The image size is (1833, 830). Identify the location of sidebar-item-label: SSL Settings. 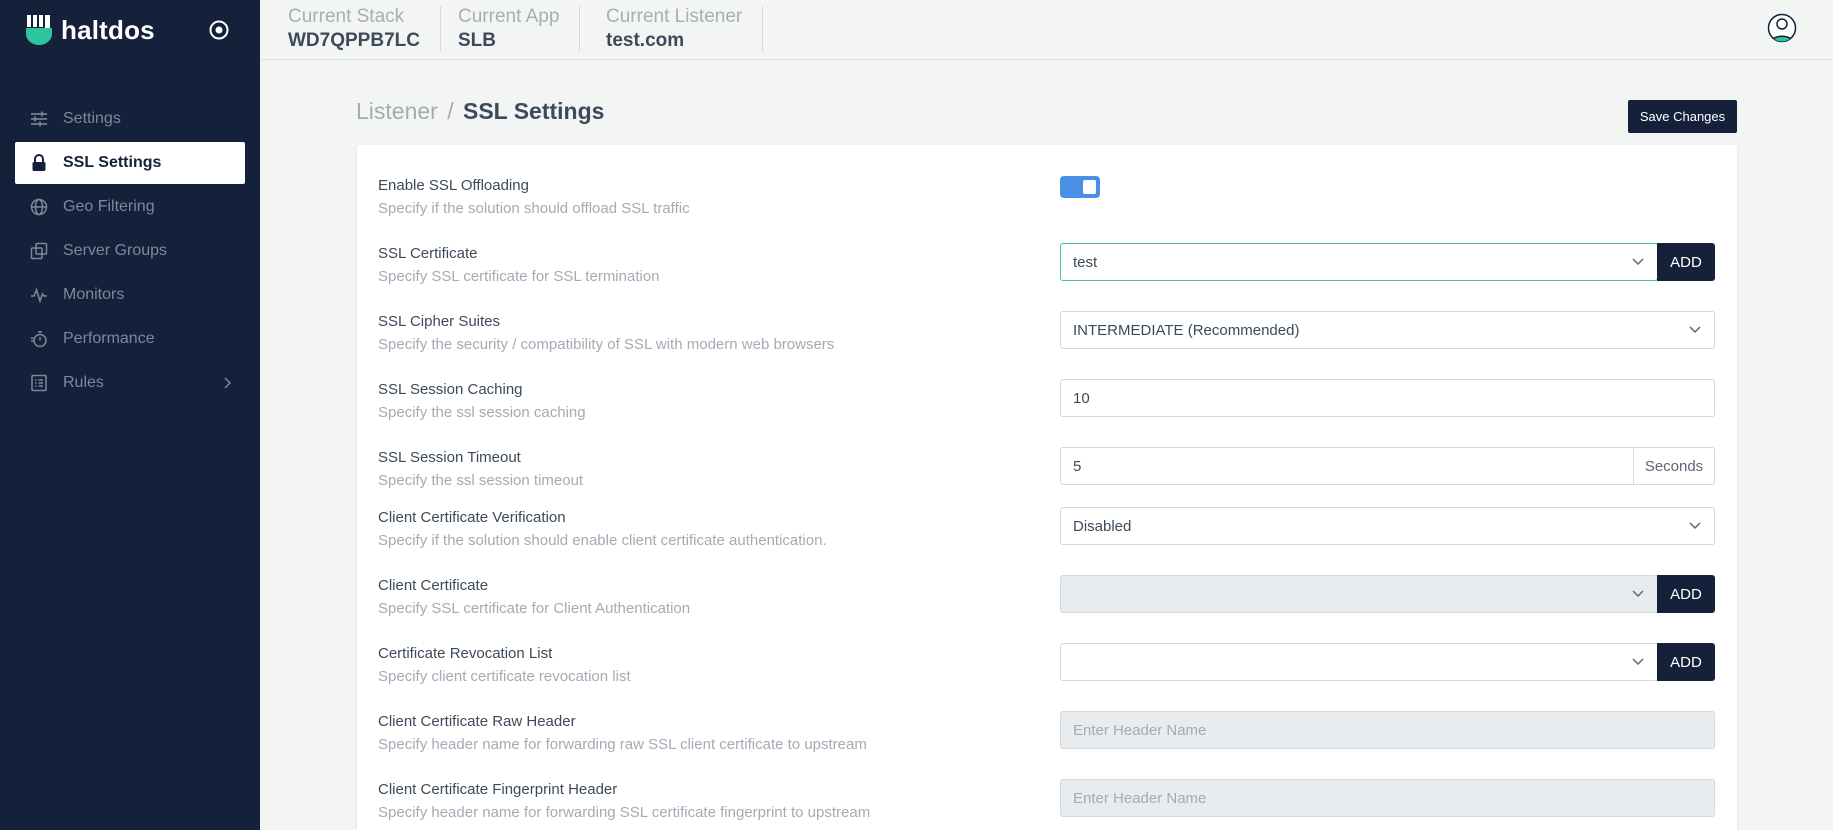
(112, 162).